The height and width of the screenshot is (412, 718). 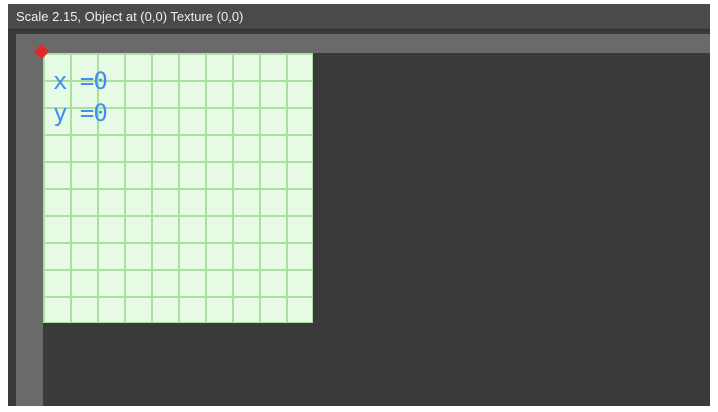 I want to click on y-coordinate-readout: y =0, so click(x=80, y=113).